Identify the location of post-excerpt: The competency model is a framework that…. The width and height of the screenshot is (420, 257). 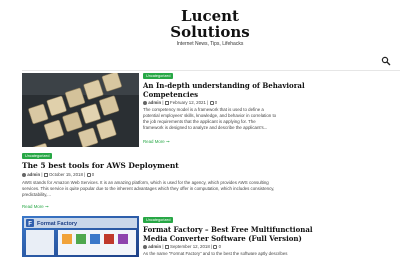
(273, 119).